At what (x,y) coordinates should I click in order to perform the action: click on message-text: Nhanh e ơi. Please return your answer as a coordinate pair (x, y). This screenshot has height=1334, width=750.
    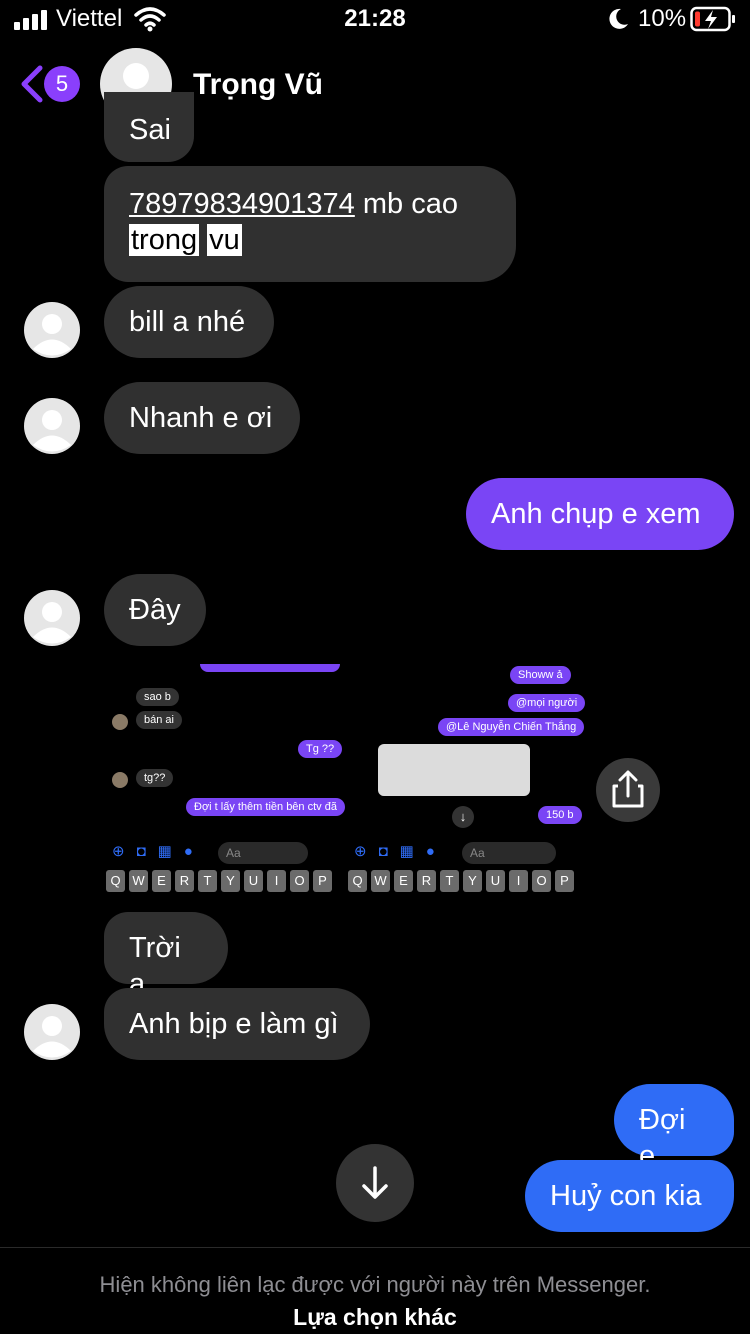
    Looking at the image, I should click on (201, 418).